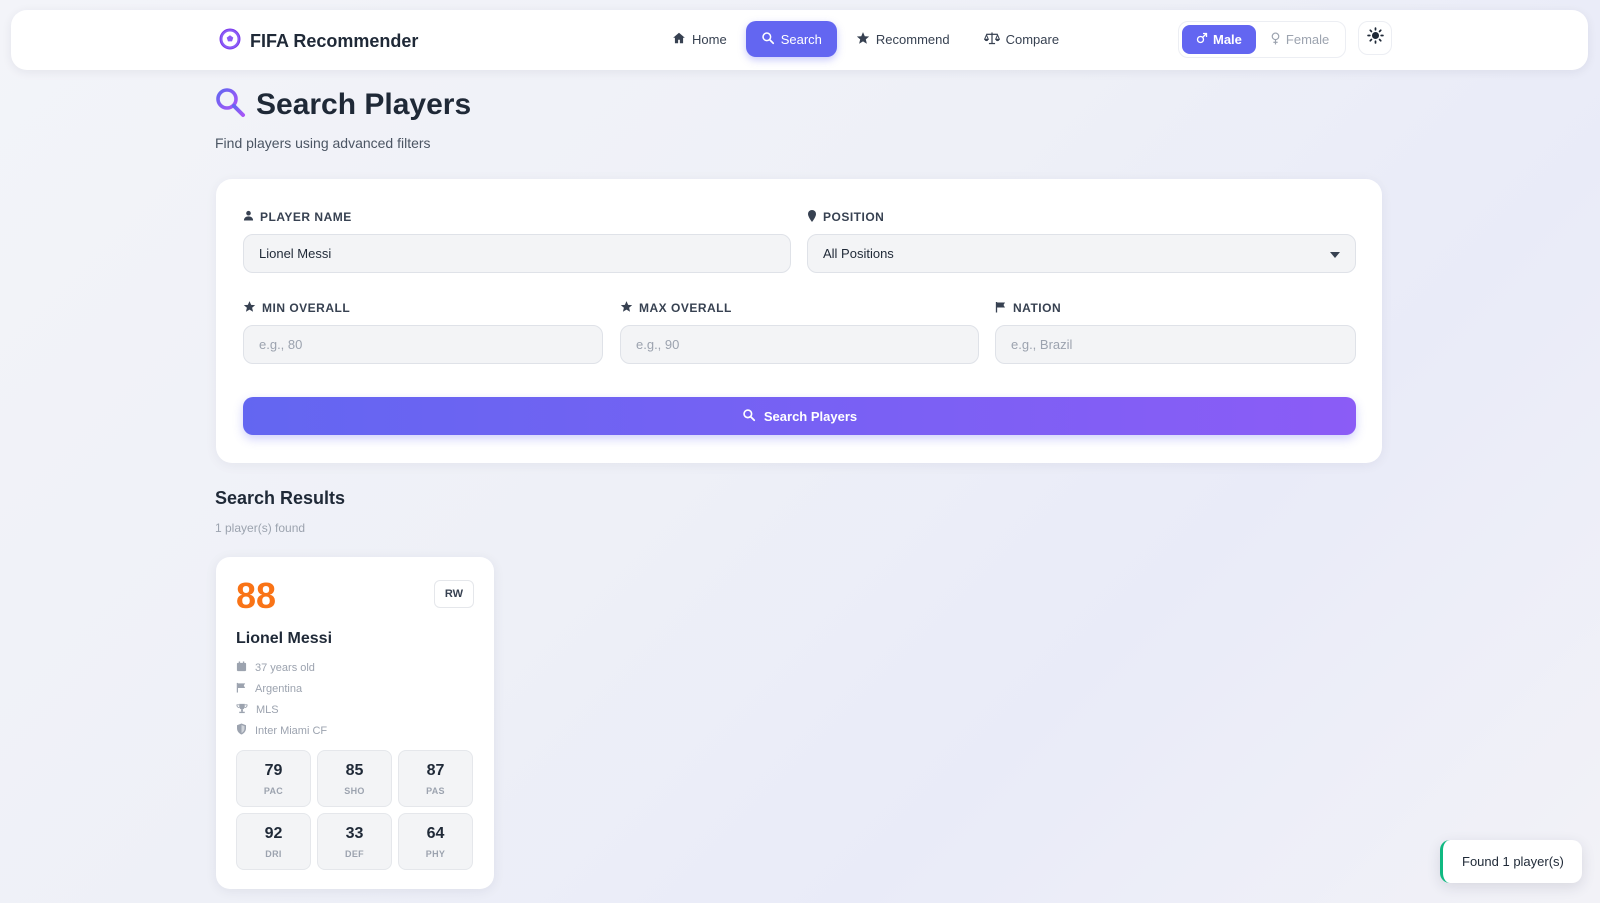 This screenshot has width=1600, height=903. What do you see at coordinates (1081, 253) in the screenshot?
I see `position-select: All Positions` at bounding box center [1081, 253].